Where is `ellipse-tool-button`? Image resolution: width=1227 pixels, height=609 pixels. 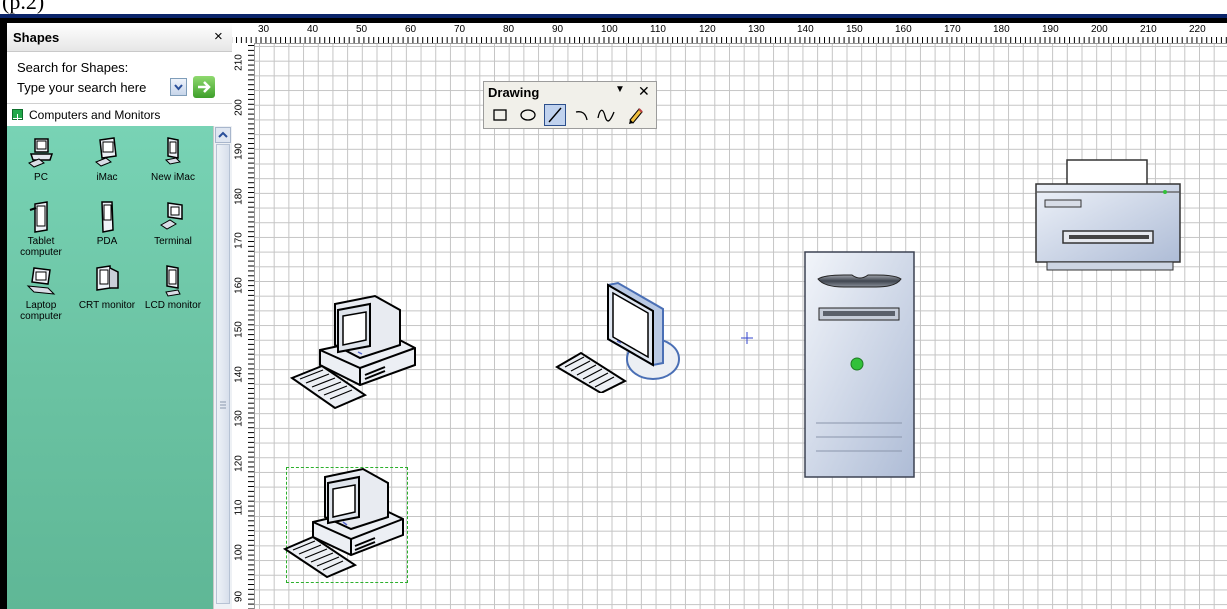
ellipse-tool-button is located at coordinates (528, 115).